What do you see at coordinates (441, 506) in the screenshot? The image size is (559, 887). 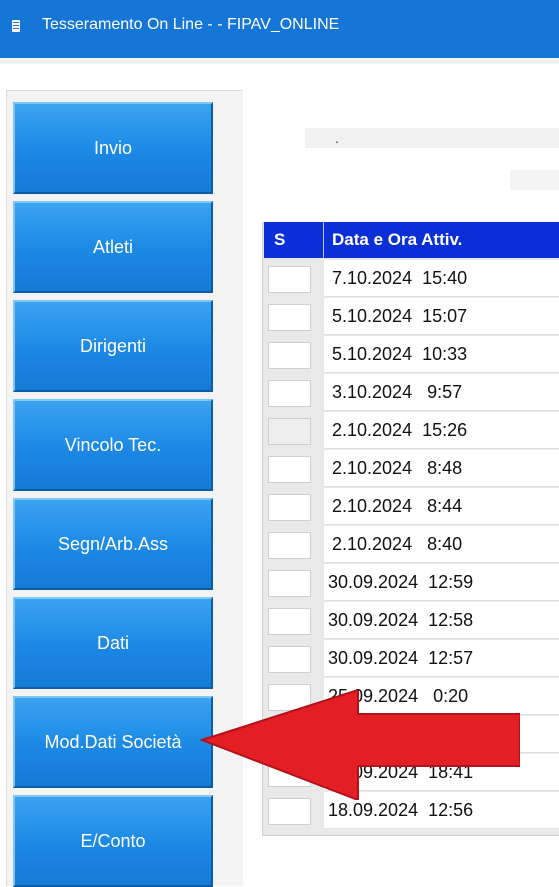 I see `row-datetime: 2.10.2024 8:44` at bounding box center [441, 506].